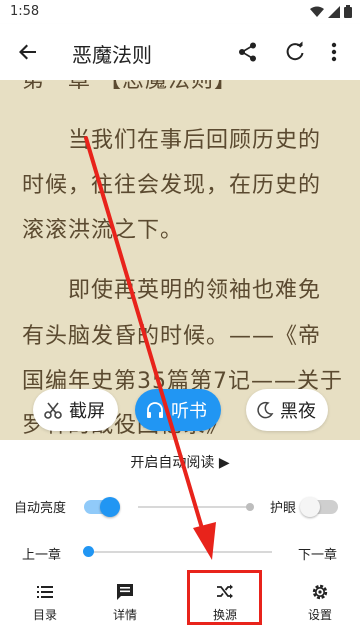 This screenshot has width=360, height=639. Describe the element at coordinates (88, 551) in the screenshot. I see `chapter-progress-thumb` at that location.